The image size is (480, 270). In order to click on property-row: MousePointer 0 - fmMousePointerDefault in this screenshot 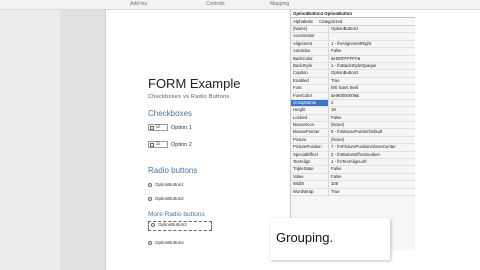, I will do `click(353, 133)`.